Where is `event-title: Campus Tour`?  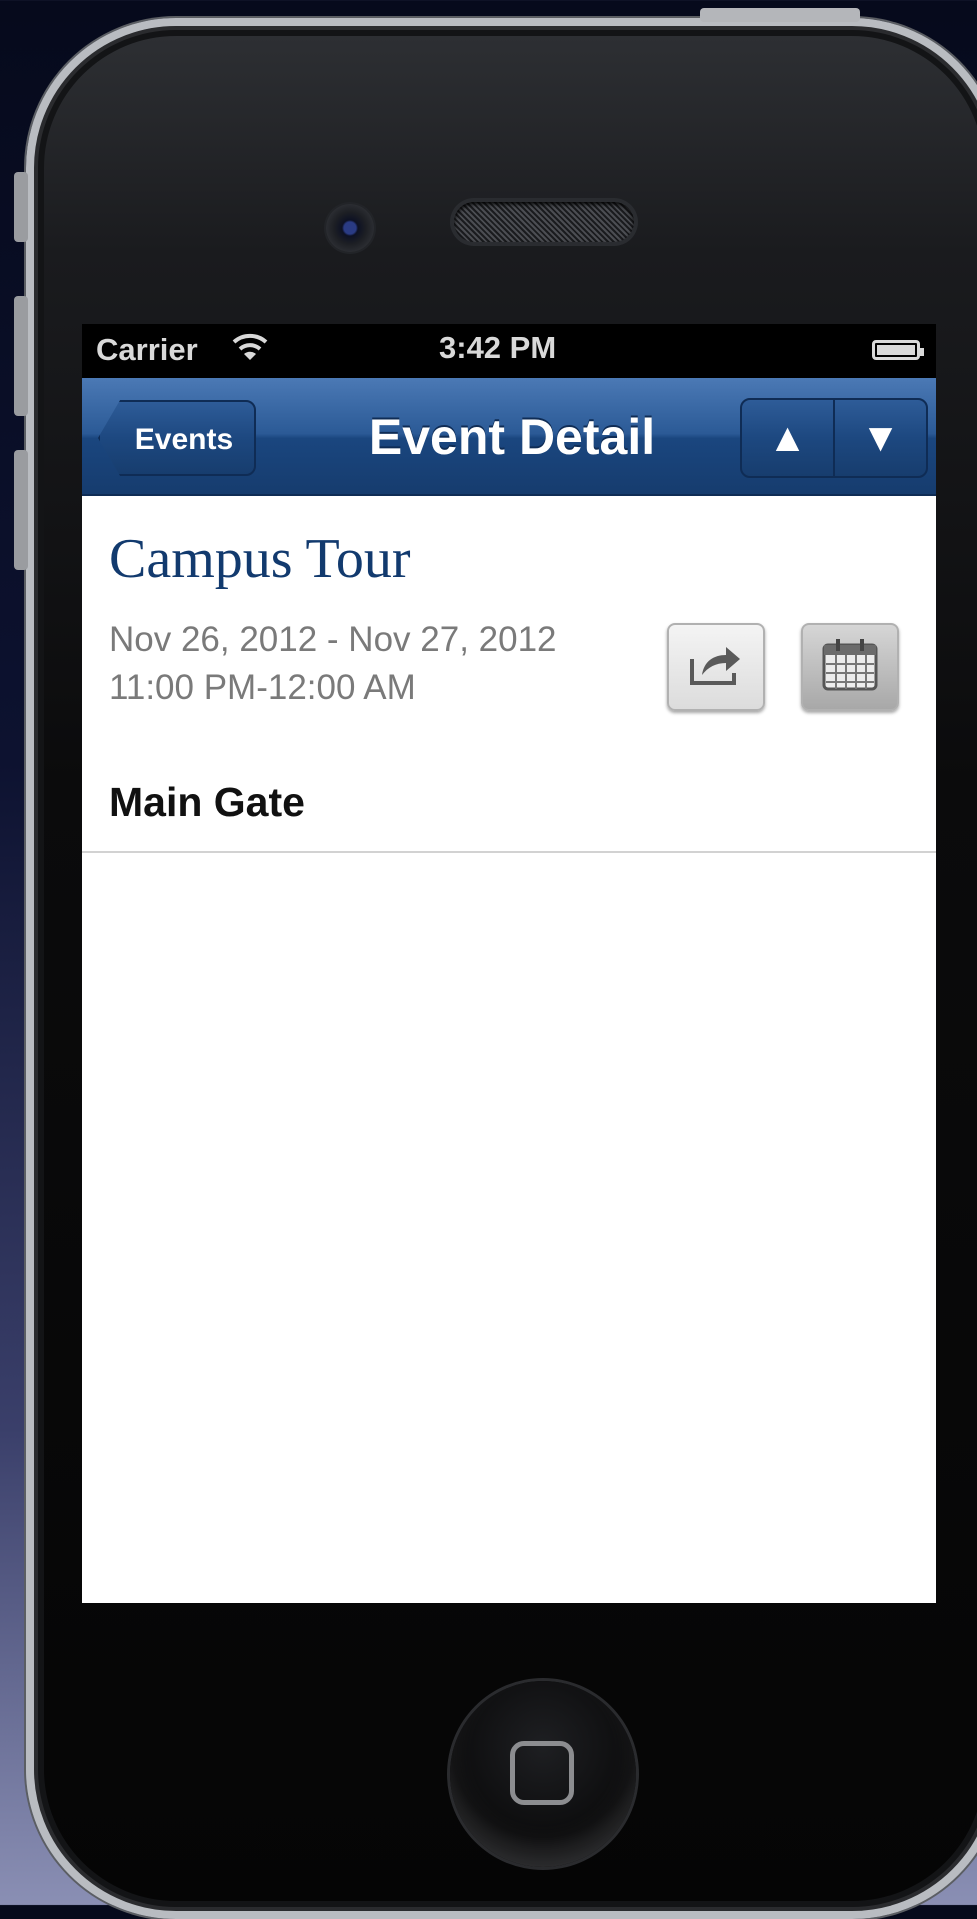 event-title: Campus Tour is located at coordinates (260, 559).